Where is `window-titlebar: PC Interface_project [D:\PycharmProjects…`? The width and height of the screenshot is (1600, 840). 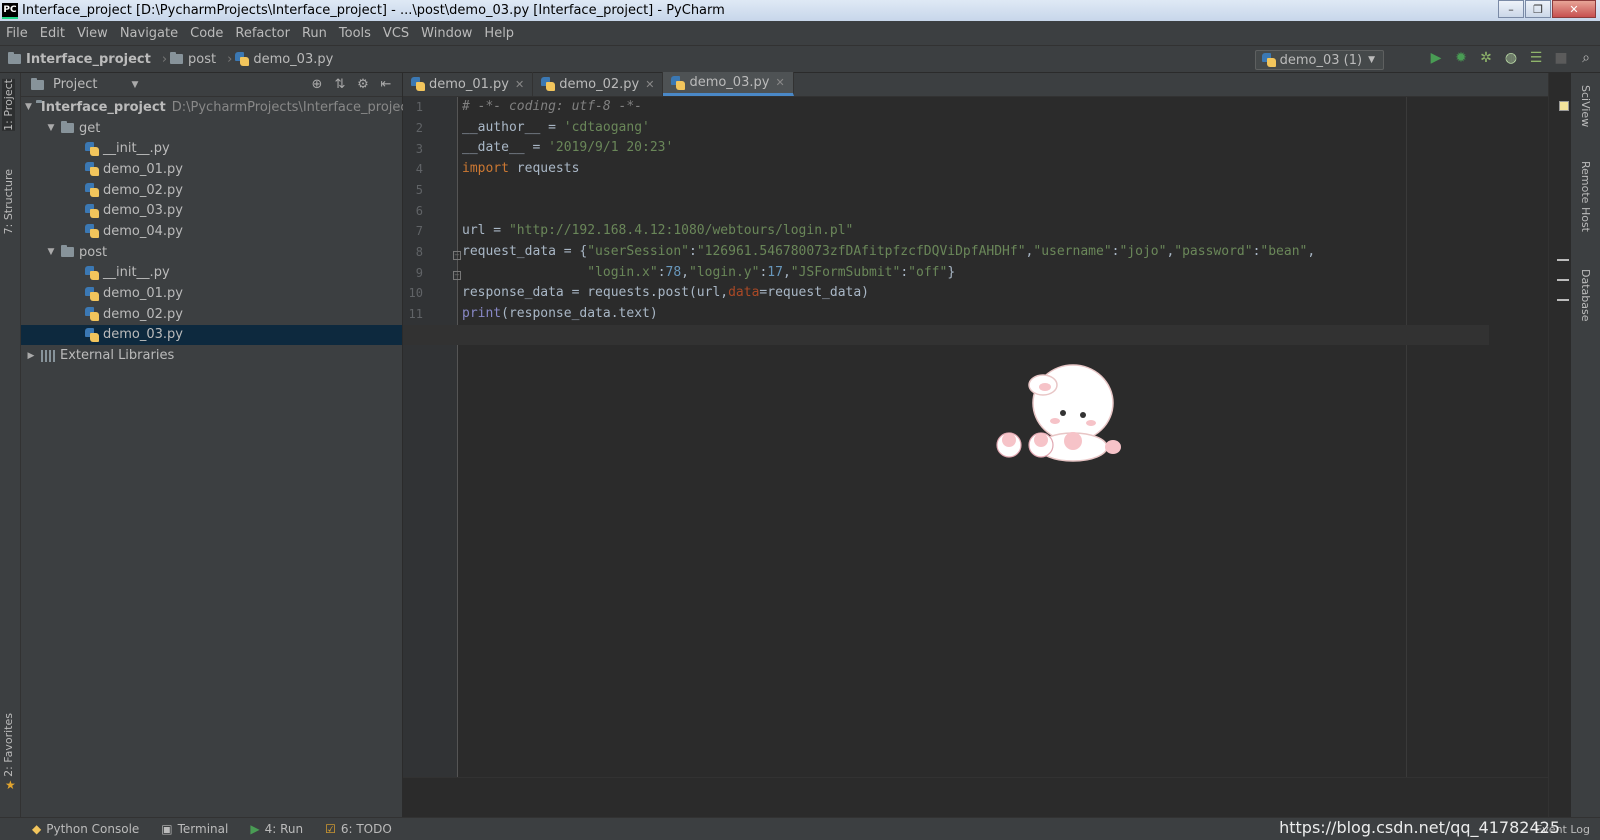
window-titlebar: PC Interface_project [D:\PycharmProjects… is located at coordinates (800, 10).